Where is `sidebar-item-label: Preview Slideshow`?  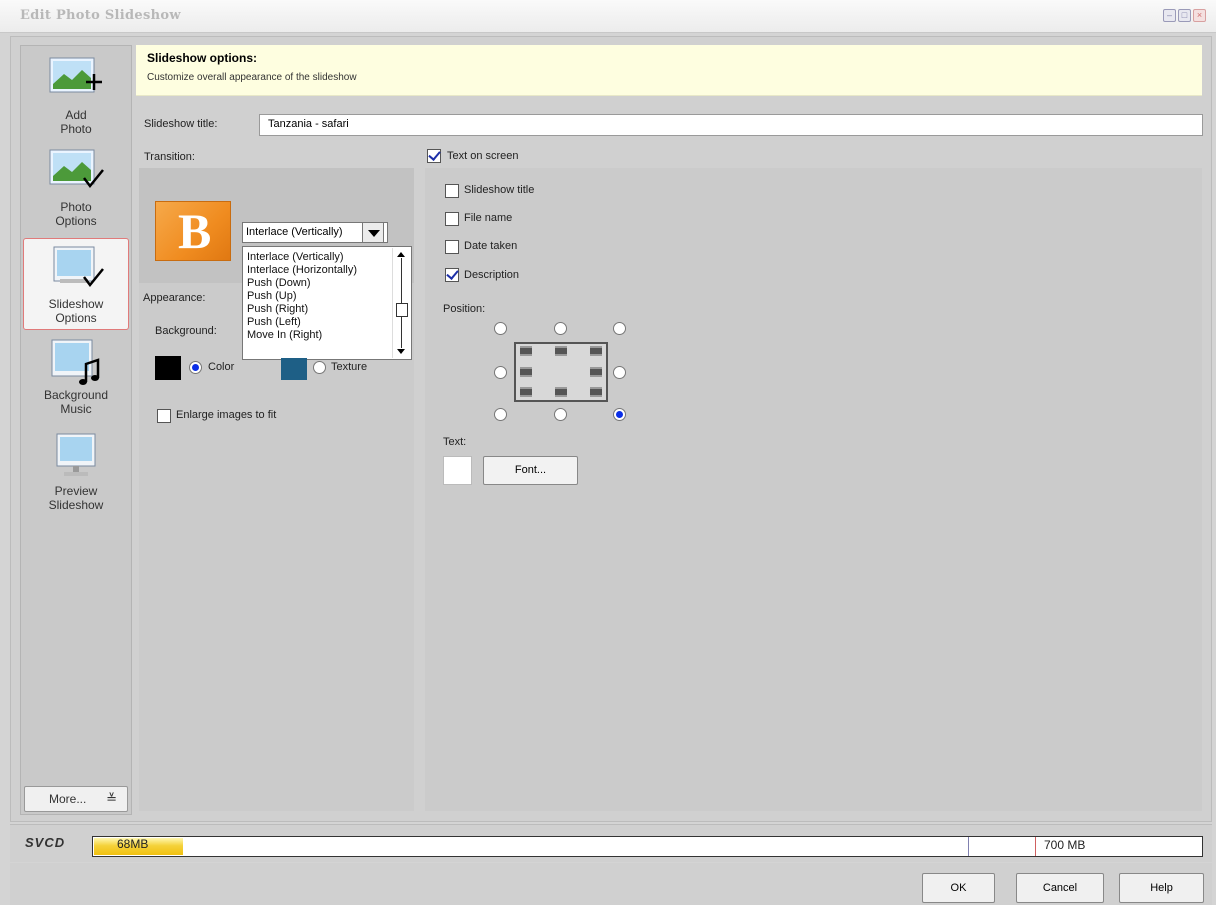 sidebar-item-label: Preview Slideshow is located at coordinates (76, 498).